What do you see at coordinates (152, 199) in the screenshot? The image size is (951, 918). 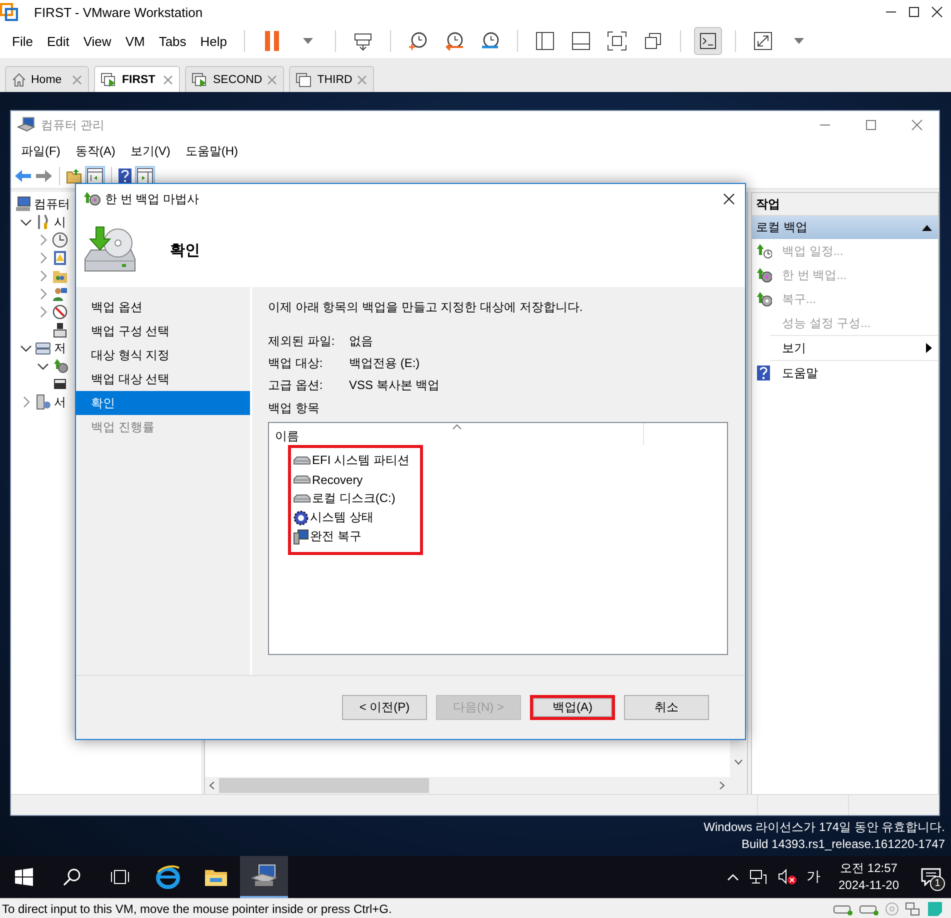 I see `dialog-title: 한 번 백업 마법사` at bounding box center [152, 199].